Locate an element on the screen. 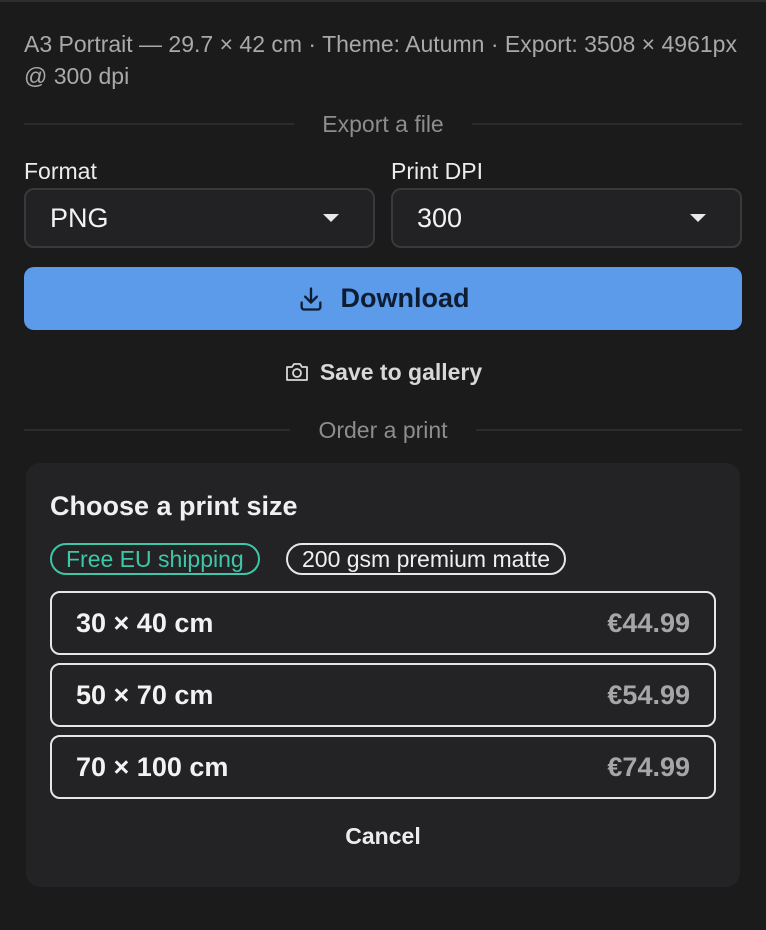 The width and height of the screenshot is (766, 930). free-shipping-badge: Free EU shipping is located at coordinates (155, 559).